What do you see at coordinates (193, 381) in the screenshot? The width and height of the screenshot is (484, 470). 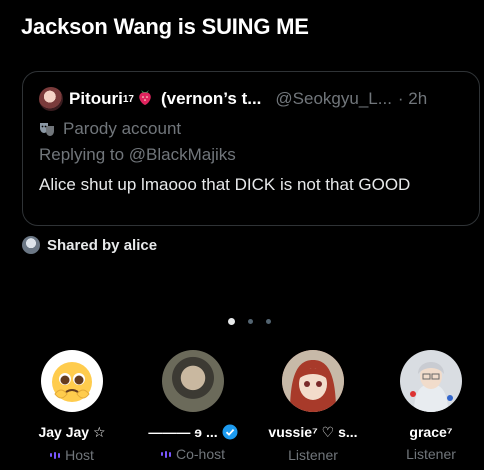 I see `photo-avatar` at bounding box center [193, 381].